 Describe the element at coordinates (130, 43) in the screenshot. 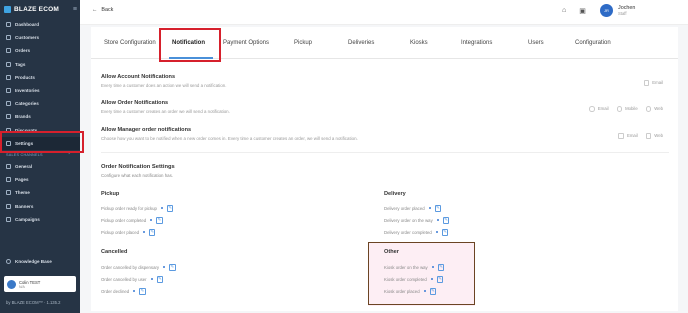

I see `tab-store-configuration: Store Configuration` at that location.